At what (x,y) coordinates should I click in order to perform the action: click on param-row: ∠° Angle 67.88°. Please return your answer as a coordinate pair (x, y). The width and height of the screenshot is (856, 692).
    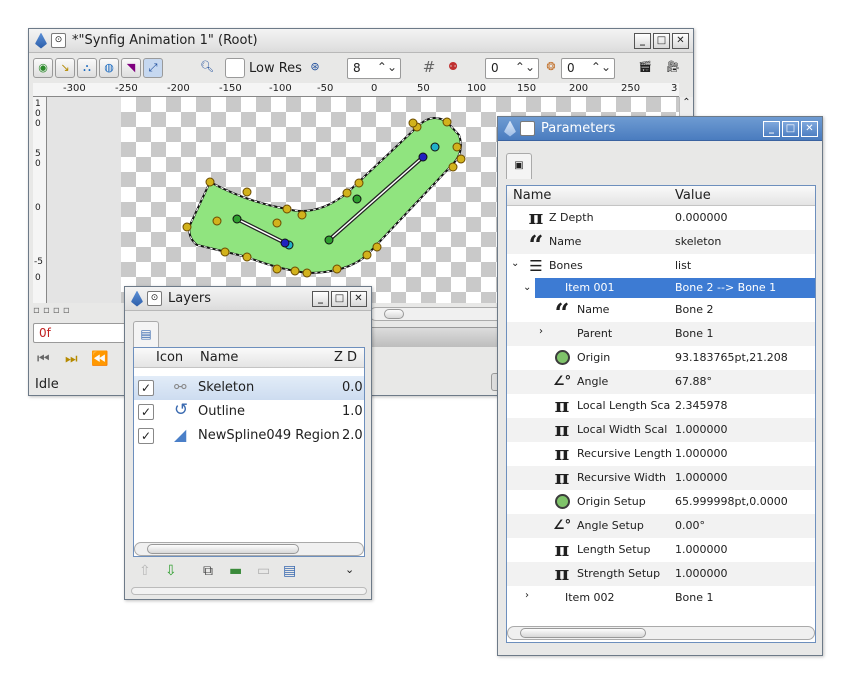
    Looking at the image, I should click on (661, 382).